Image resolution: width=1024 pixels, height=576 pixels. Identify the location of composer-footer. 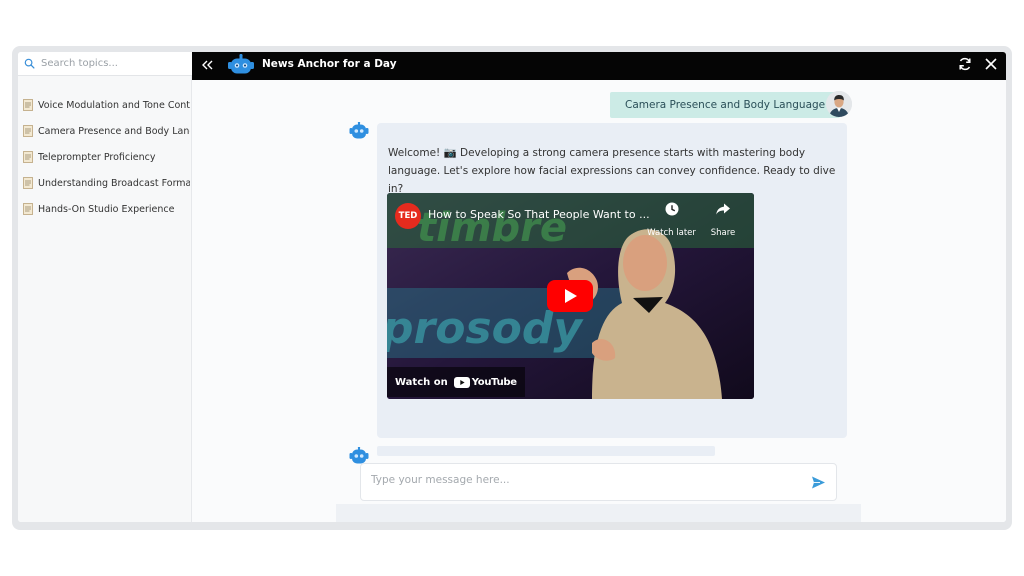
(598, 513).